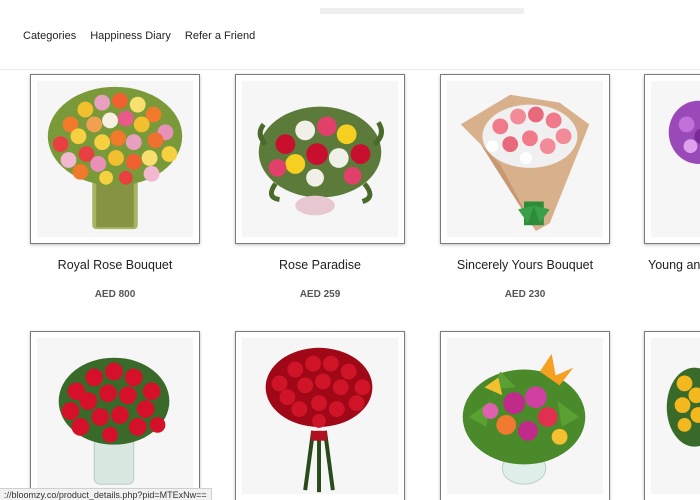  Describe the element at coordinates (525, 265) in the screenshot. I see `product-name: Sincerely Yours Bouquet` at that location.